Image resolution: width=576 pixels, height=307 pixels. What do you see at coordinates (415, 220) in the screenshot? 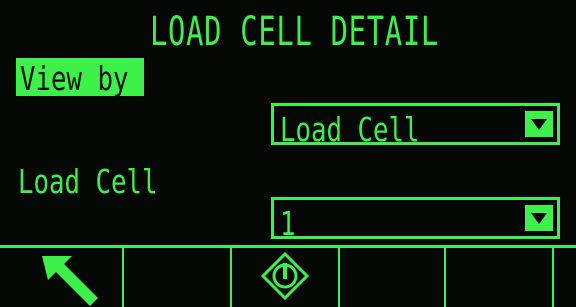
I see `load-cell-dropdown: 1` at bounding box center [415, 220].